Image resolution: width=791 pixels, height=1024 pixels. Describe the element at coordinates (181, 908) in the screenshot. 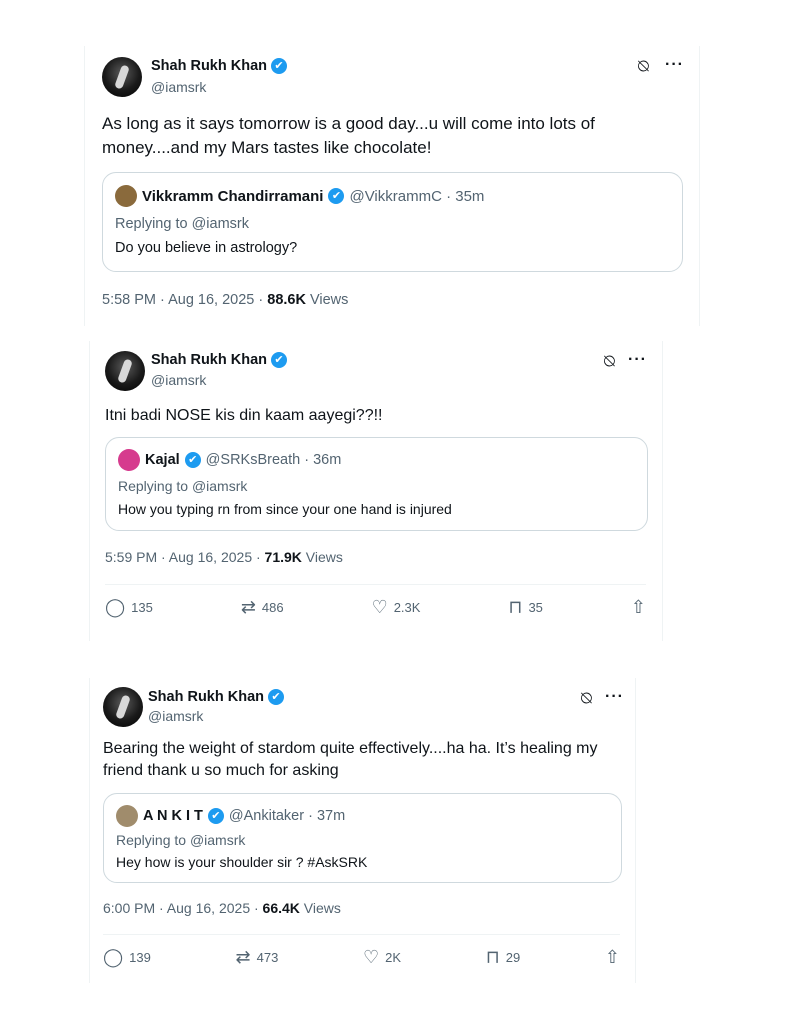

I see `tweet-timestamp: 6:00 PM · Aug 16, 2025 ·` at that location.